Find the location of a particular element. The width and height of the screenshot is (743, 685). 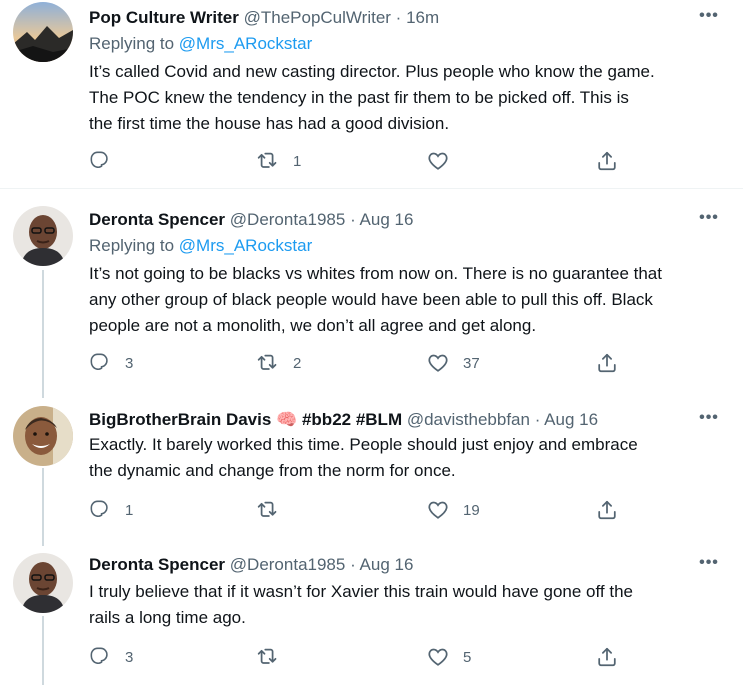

divider is located at coordinates (371, 188).